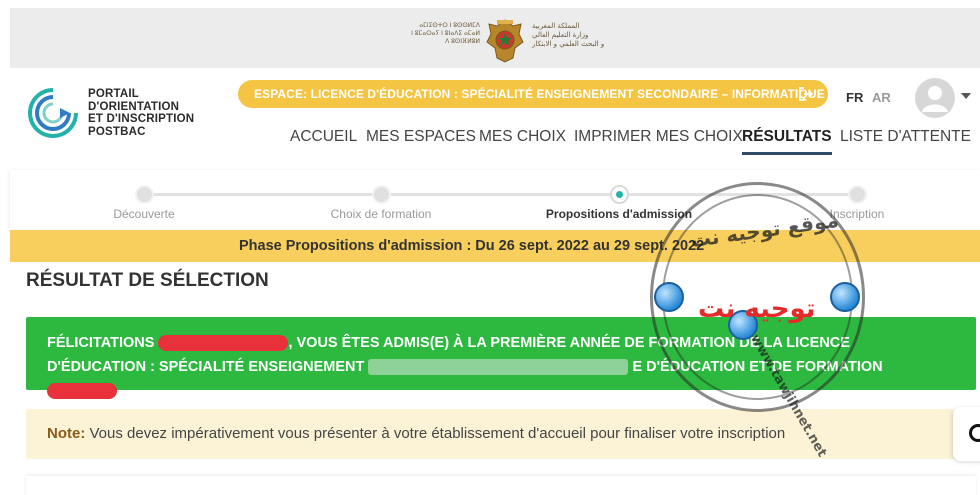 The width and height of the screenshot is (980, 495). I want to click on step-label-inscription: Inscription, so click(857, 214).